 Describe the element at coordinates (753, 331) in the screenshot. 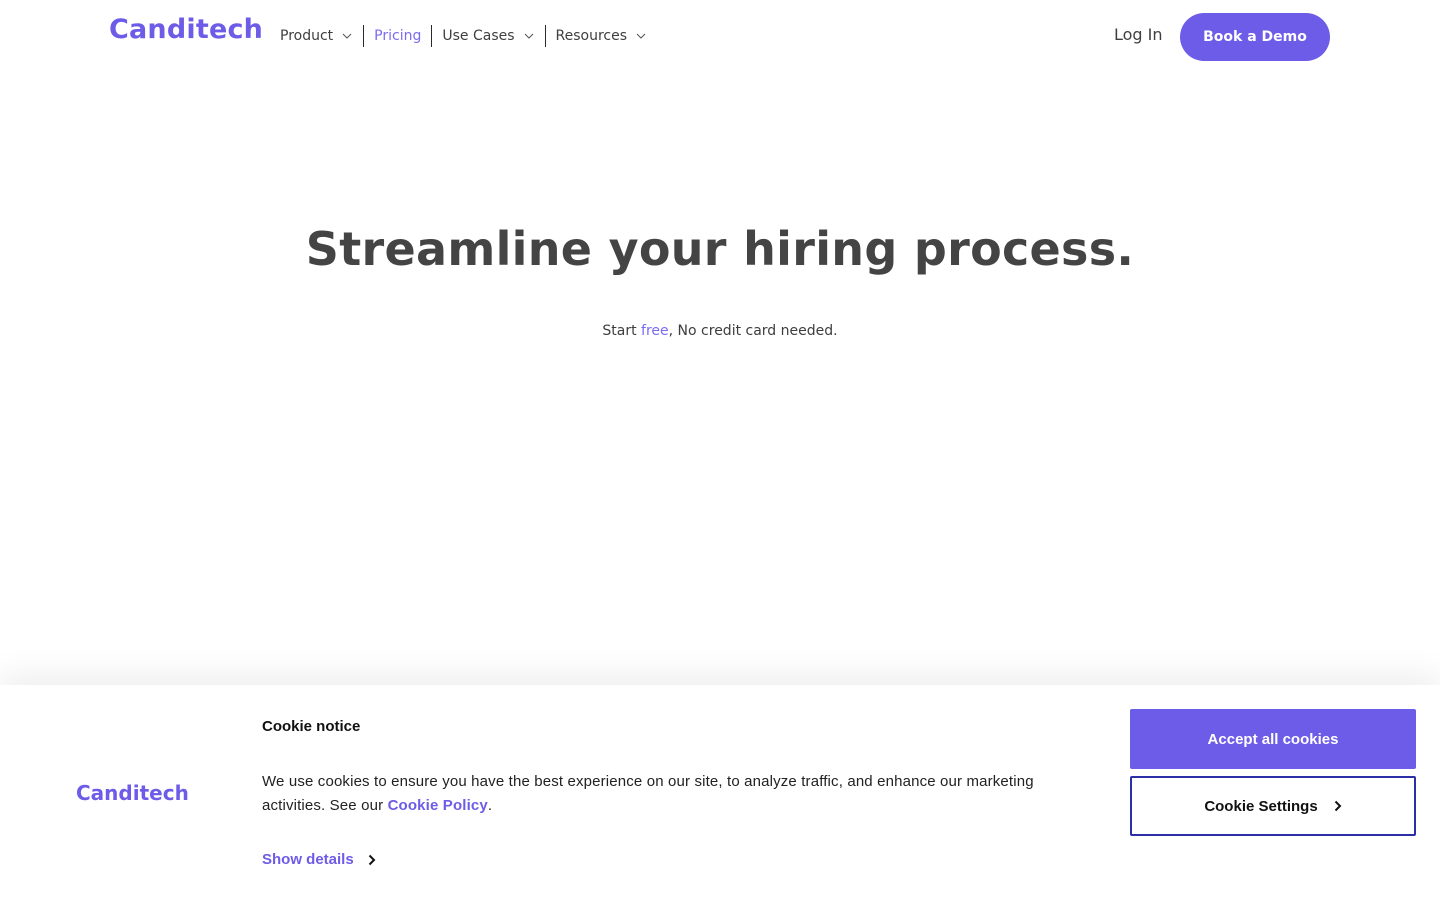

I see `hero-sub-suffix: , No credit card needed.` at that location.